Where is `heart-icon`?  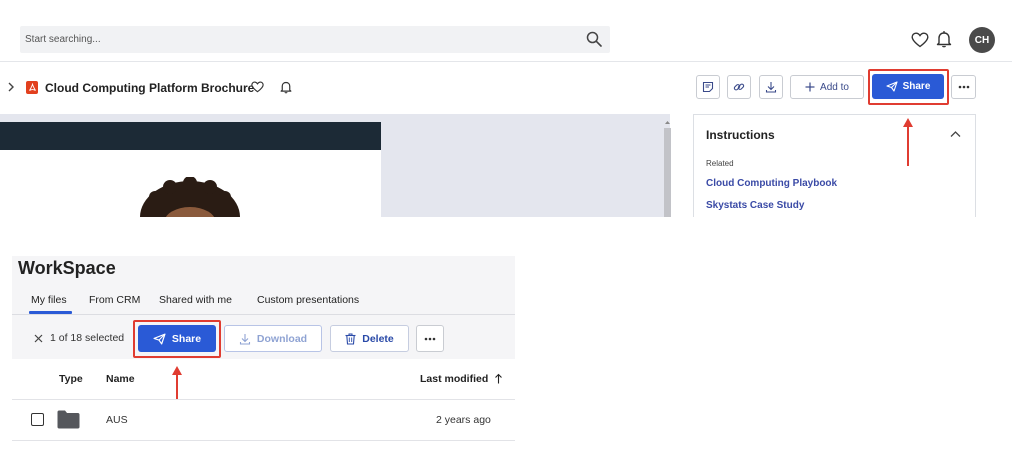 heart-icon is located at coordinates (920, 40).